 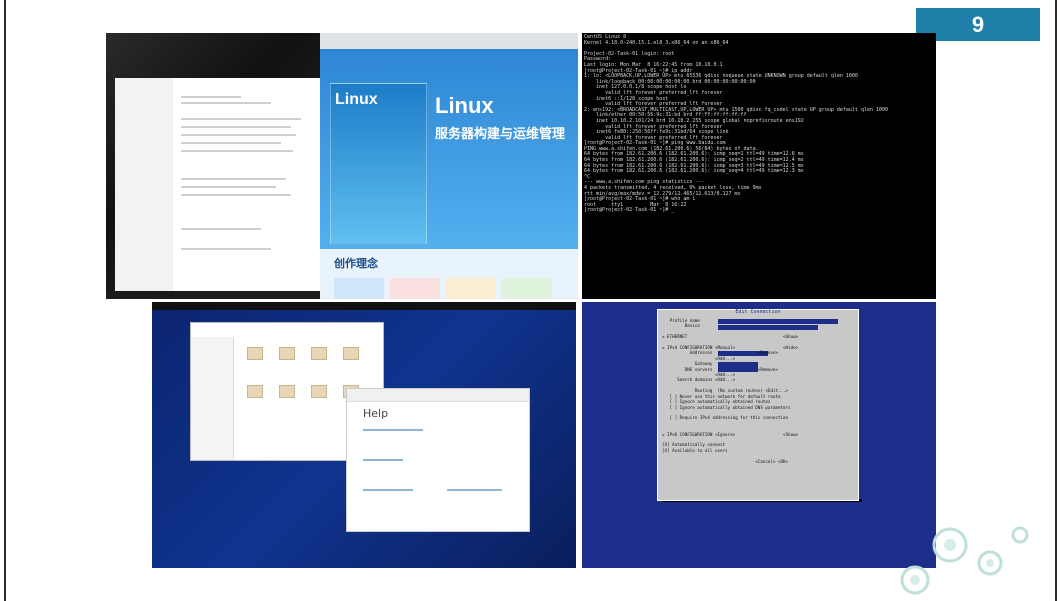 What do you see at coordinates (376, 413) in the screenshot?
I see `help-heading: Help` at bounding box center [376, 413].